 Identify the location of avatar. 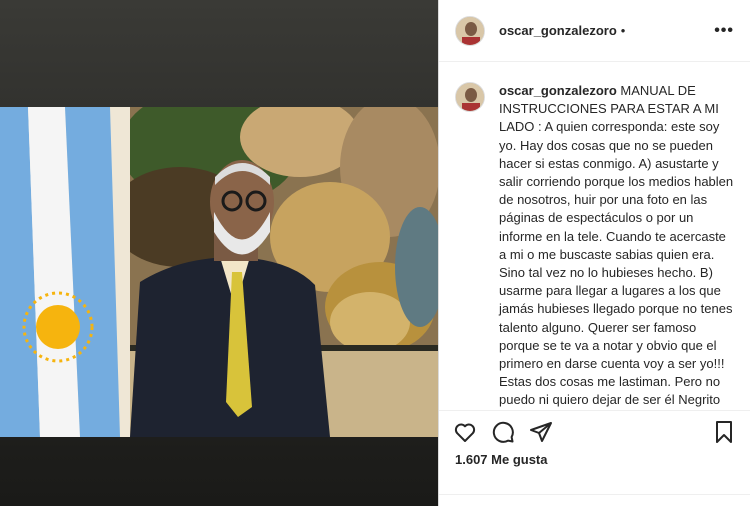
(470, 30).